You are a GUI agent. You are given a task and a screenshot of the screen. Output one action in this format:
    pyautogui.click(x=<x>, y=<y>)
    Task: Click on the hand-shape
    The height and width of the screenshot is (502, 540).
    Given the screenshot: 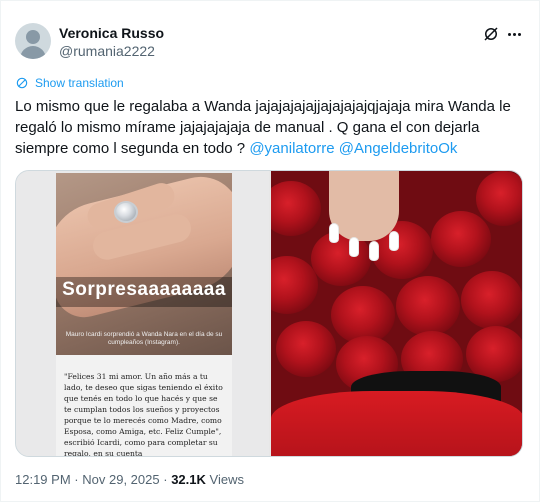 What is the action you would take?
    pyautogui.click(x=364, y=206)
    